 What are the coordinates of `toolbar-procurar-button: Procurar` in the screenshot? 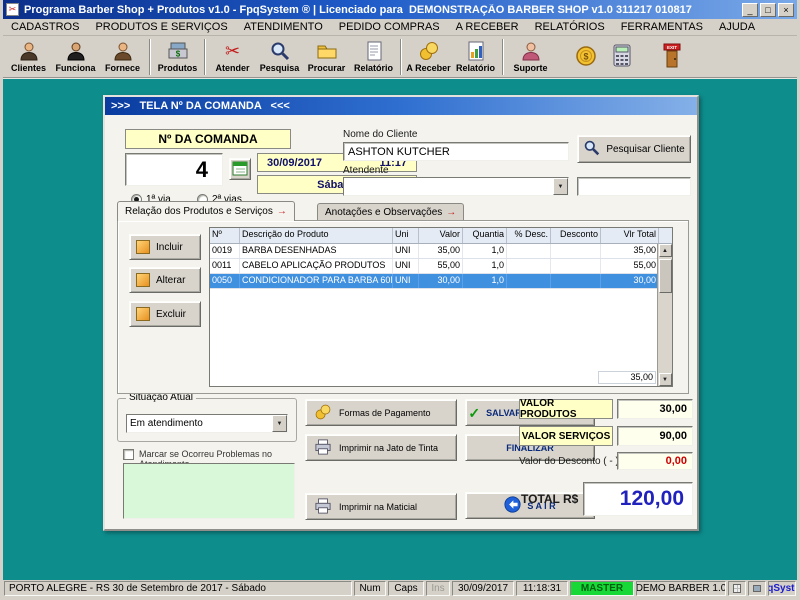 It's located at (326, 57).